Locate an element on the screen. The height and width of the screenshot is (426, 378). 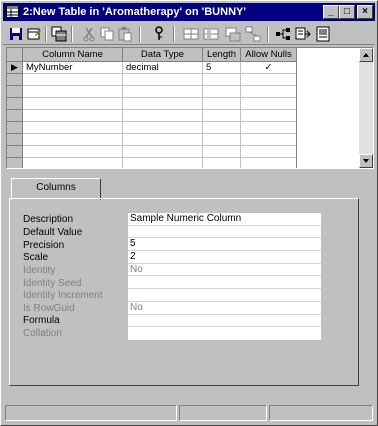
copy-table-icon is located at coordinates (59, 34).